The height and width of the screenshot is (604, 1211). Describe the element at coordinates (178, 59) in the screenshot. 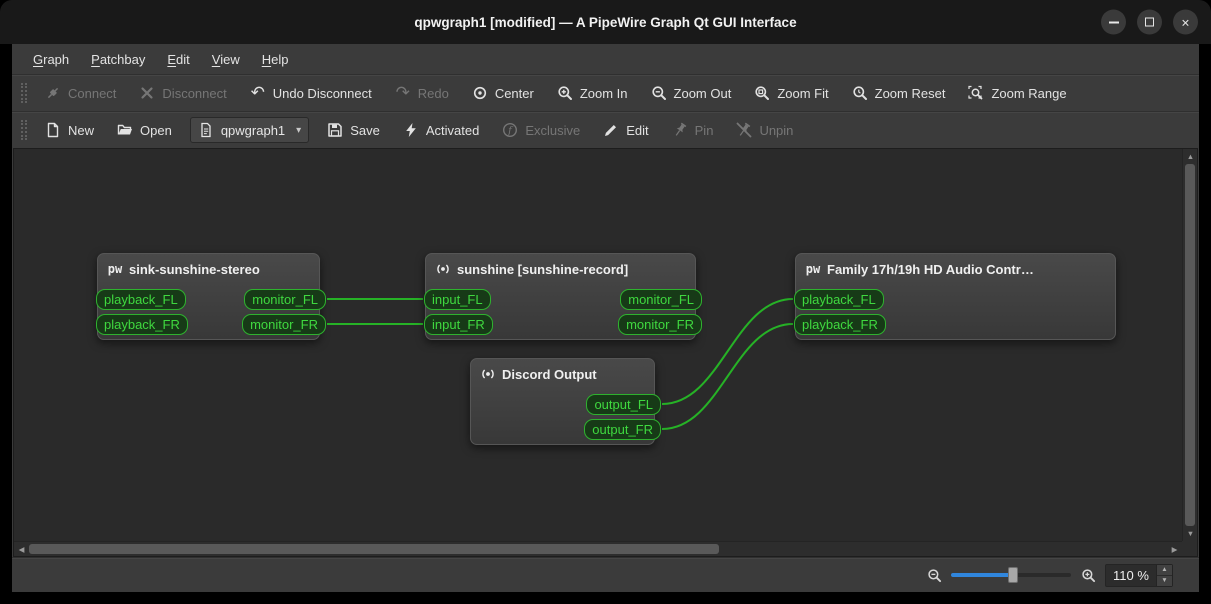

I see `menu-edit: Edit` at that location.